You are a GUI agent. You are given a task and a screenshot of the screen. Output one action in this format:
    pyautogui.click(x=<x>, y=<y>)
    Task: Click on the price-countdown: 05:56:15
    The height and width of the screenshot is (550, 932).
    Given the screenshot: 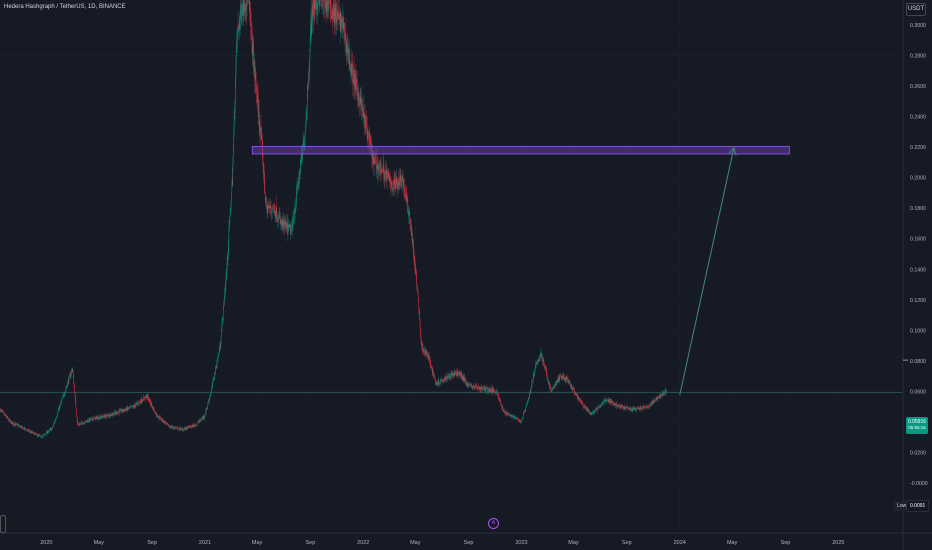 What is the action you would take?
    pyautogui.click(x=917, y=427)
    